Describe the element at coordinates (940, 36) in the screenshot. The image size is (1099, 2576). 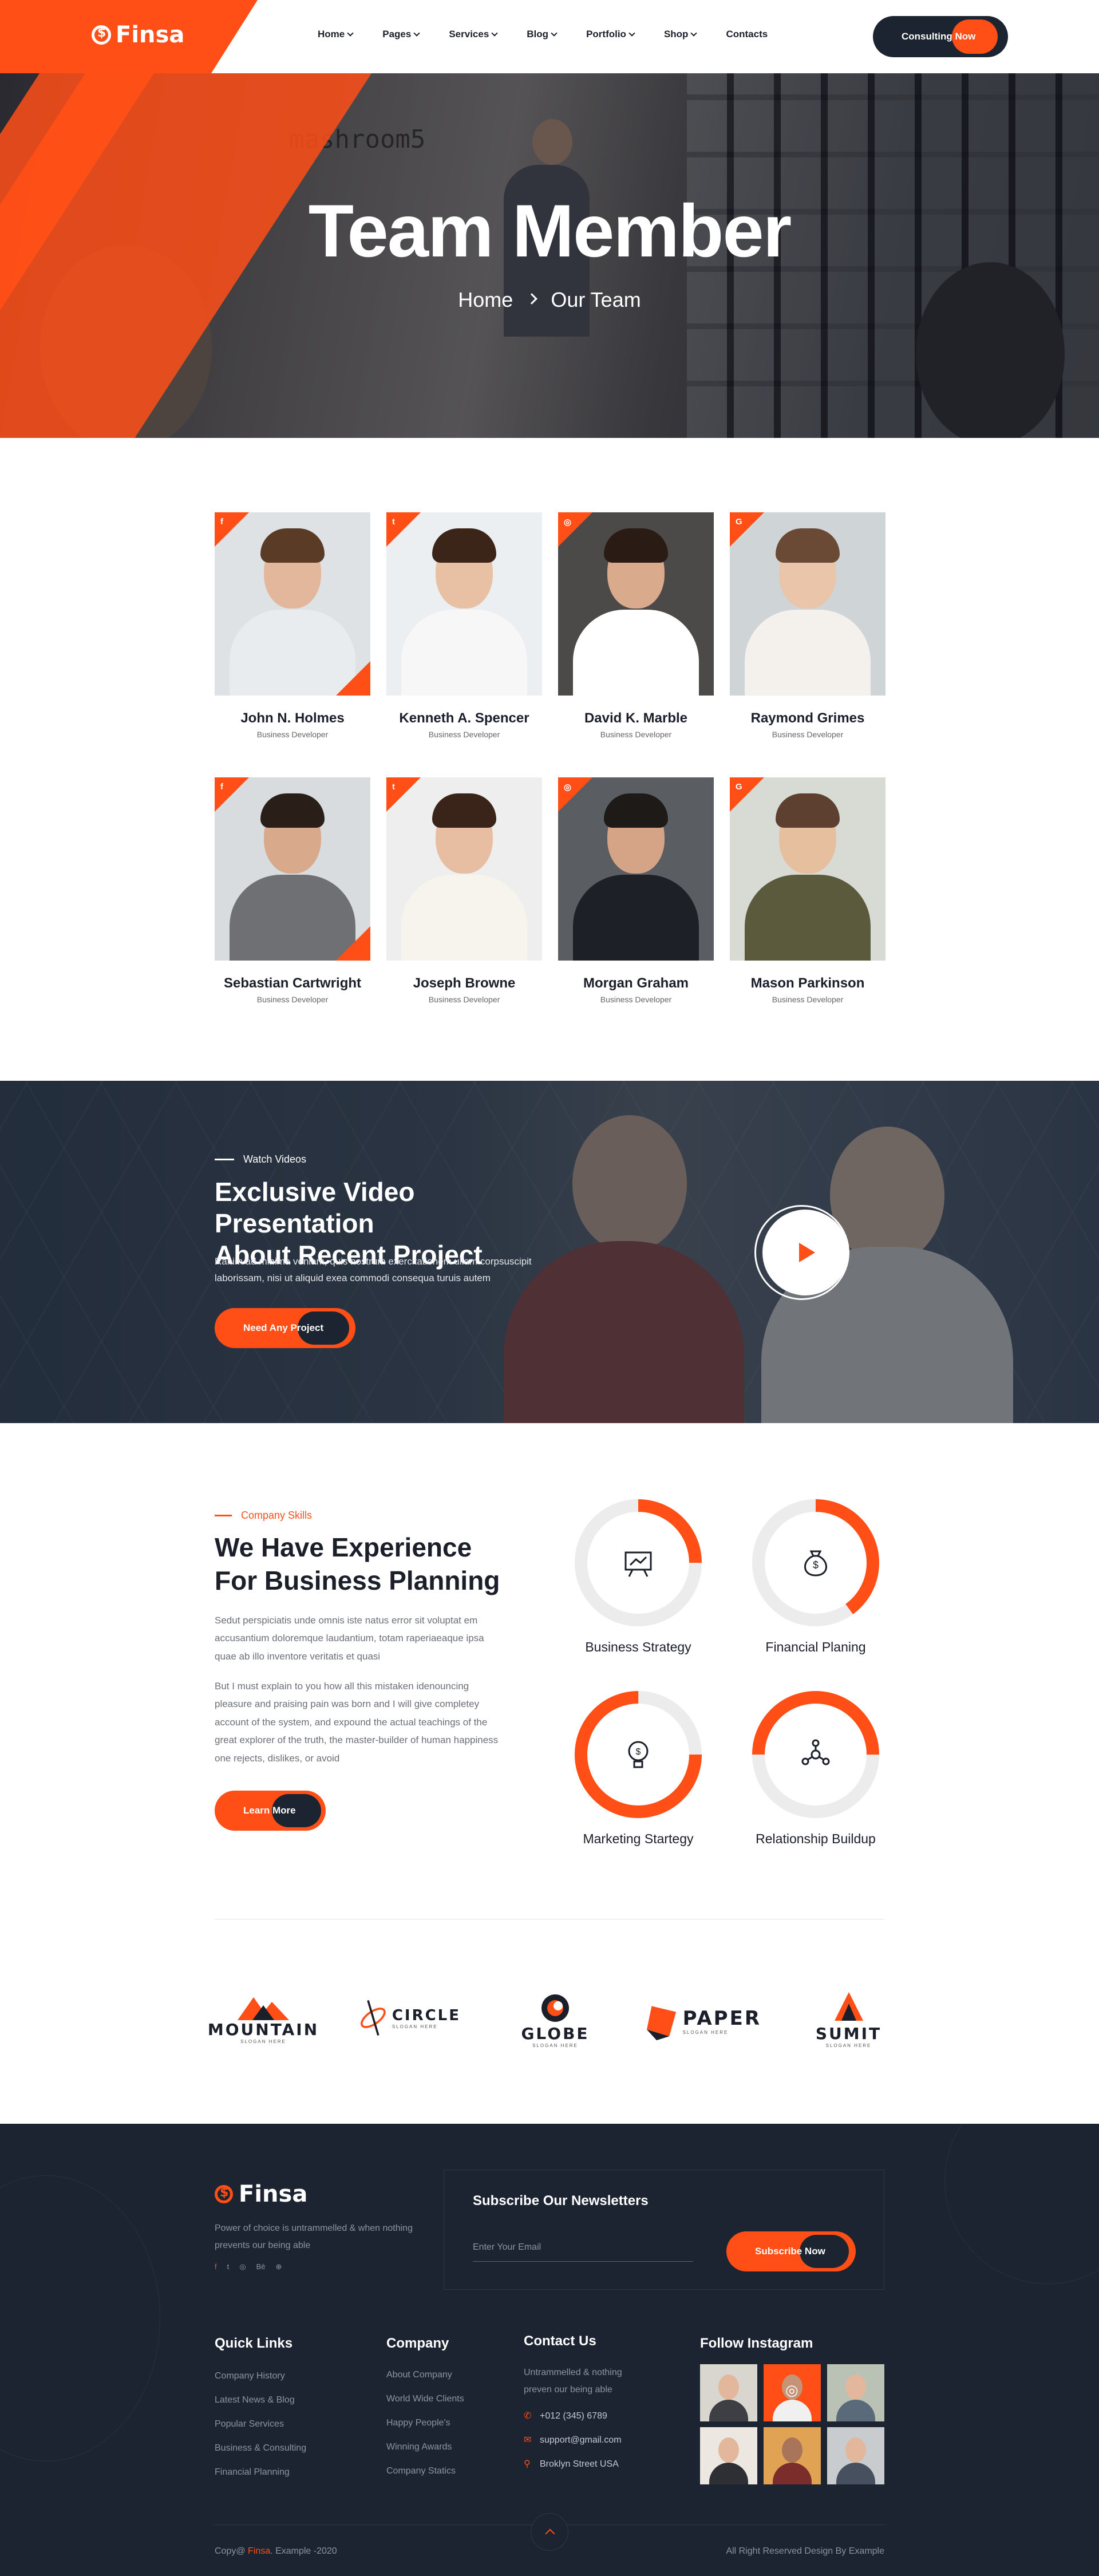
I see `consulting-now-button: Consulting Now` at that location.